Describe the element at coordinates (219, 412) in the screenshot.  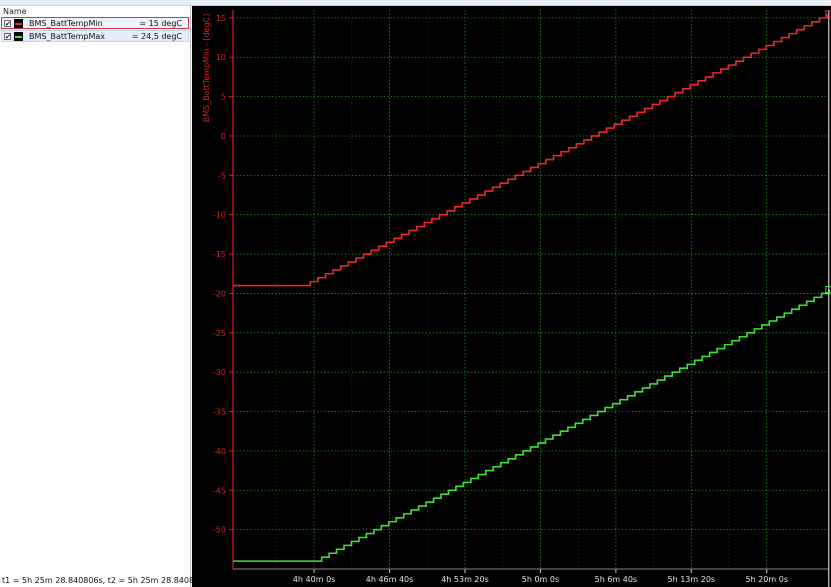
I see `y-tick-label: -35` at that location.